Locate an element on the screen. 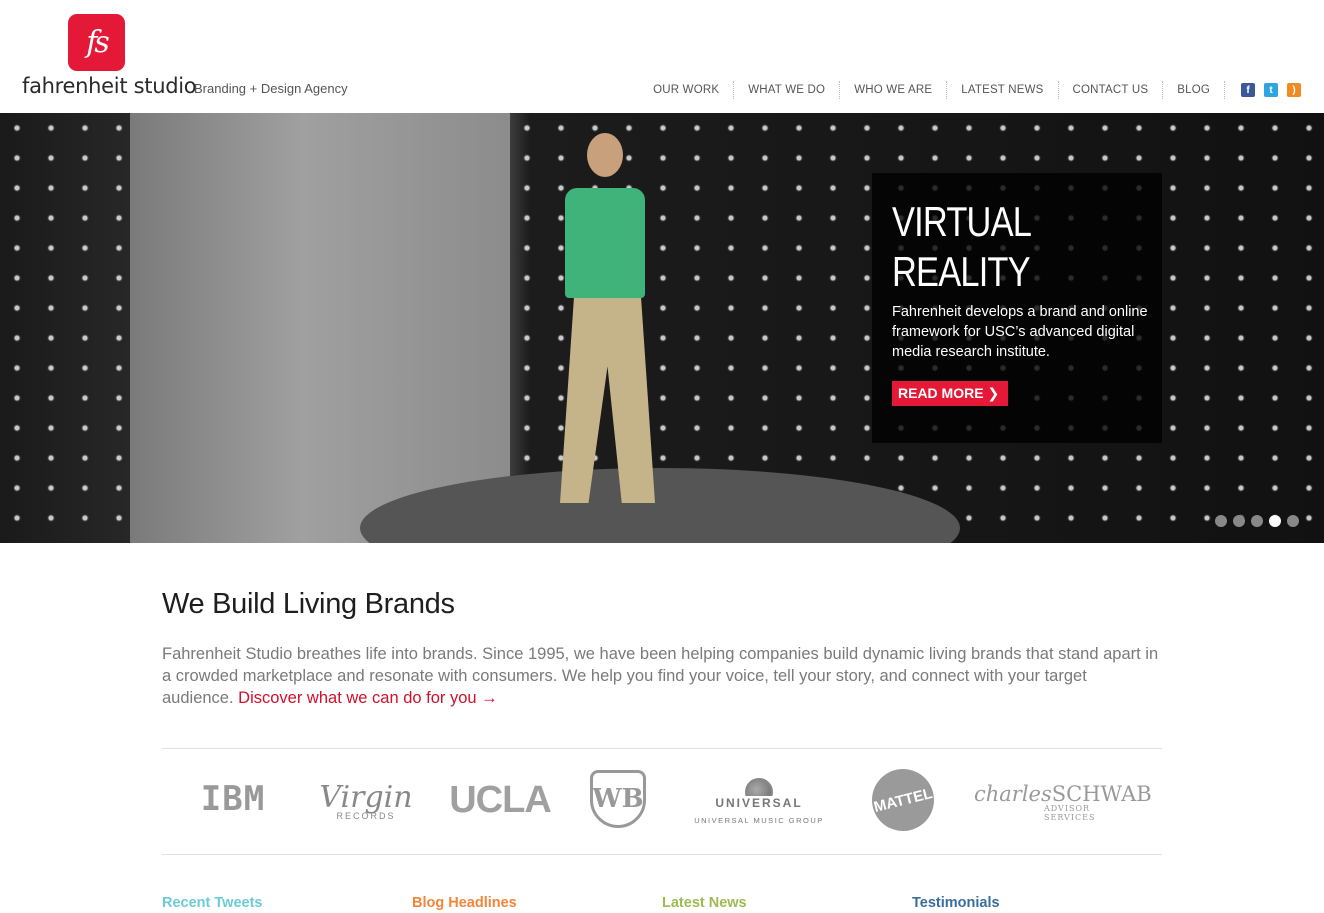  warner-bros-logo: WB is located at coordinates (618, 799).